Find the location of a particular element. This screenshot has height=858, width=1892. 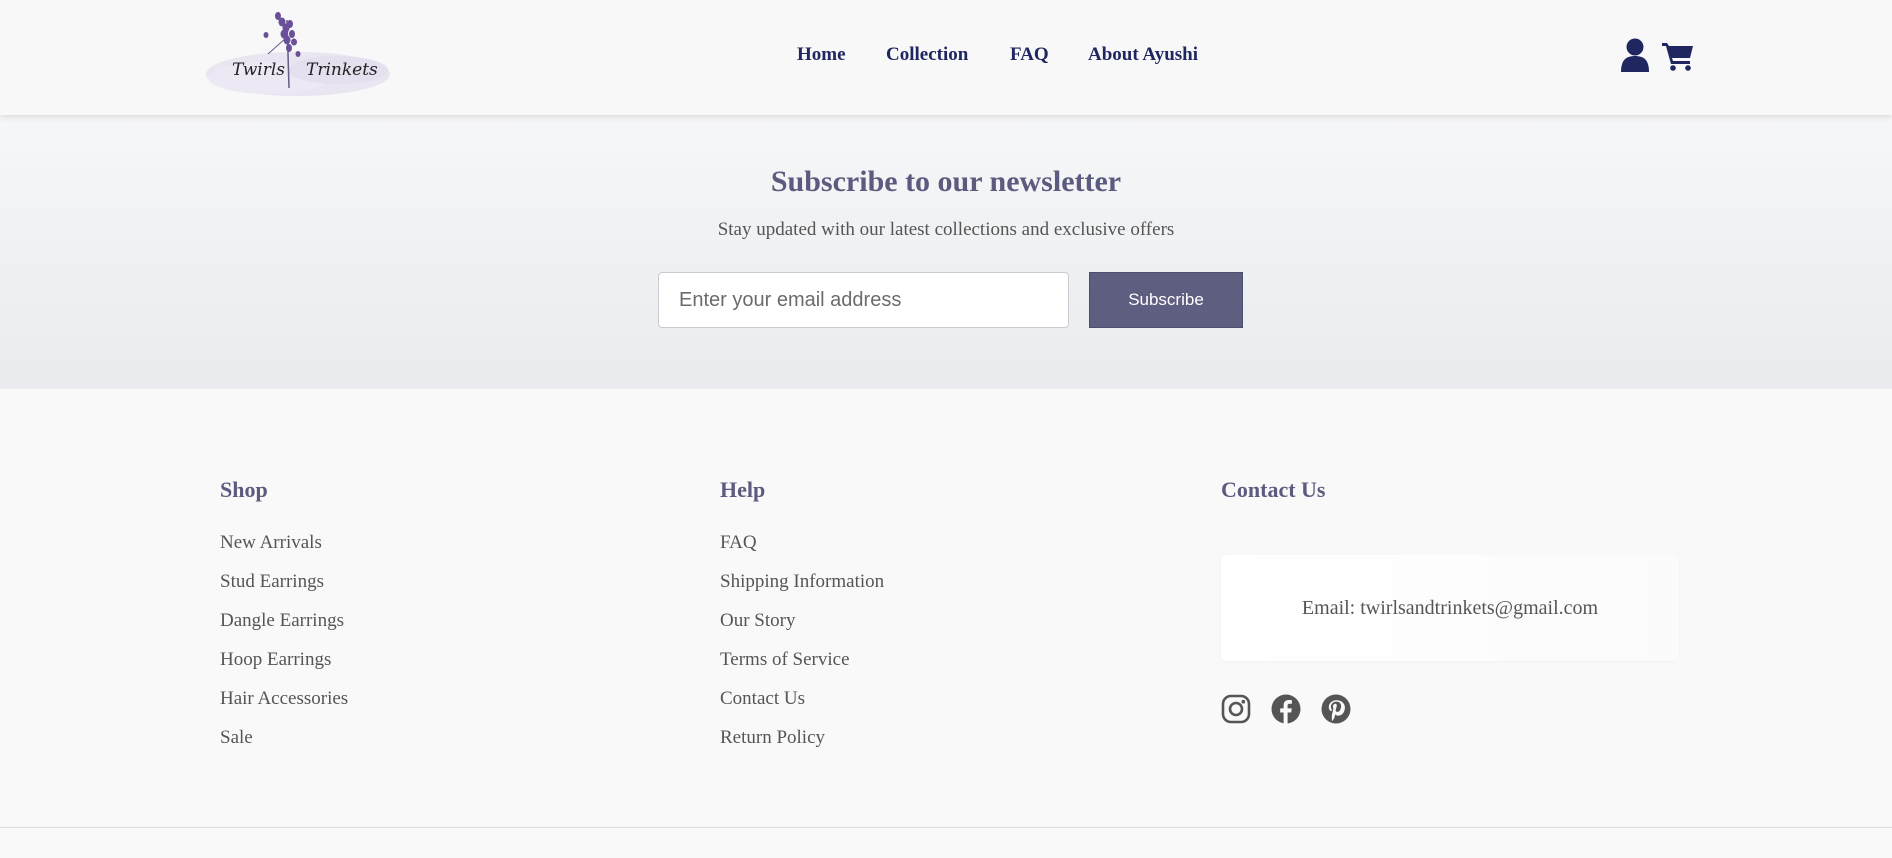

footer-link-our-story: Our Story is located at coordinates (757, 620).